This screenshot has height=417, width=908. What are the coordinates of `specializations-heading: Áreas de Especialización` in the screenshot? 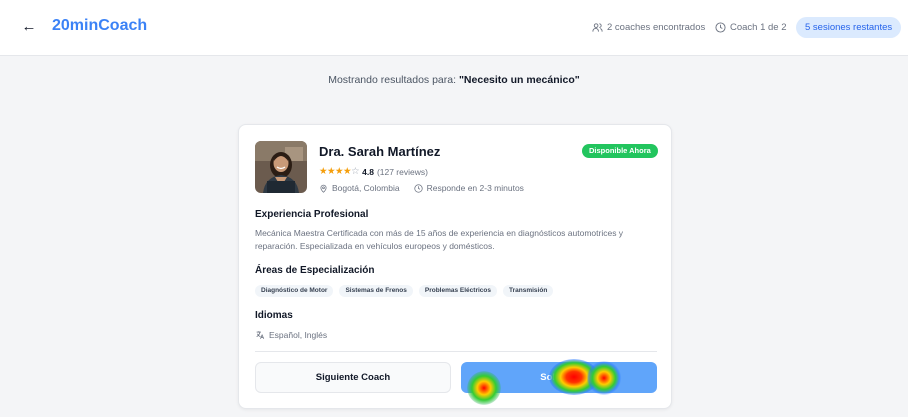 It's located at (315, 270).